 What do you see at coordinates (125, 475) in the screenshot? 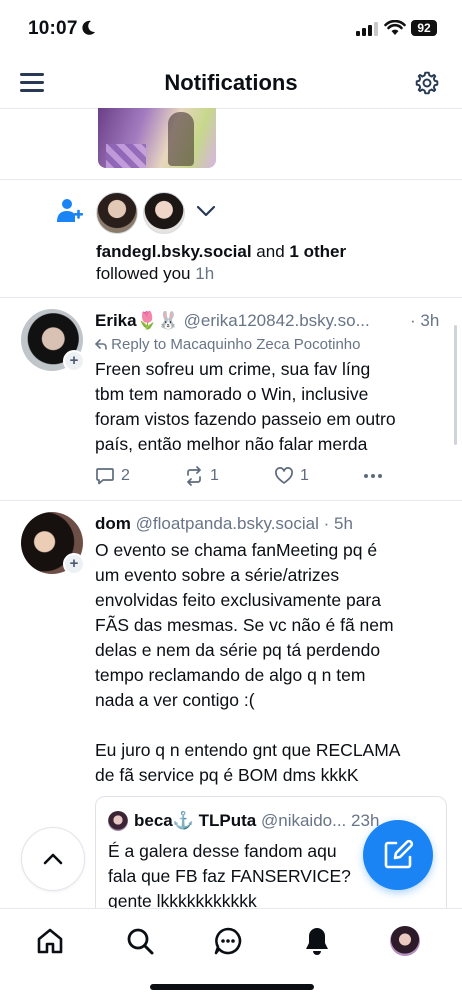
I see `reply-count: 2` at bounding box center [125, 475].